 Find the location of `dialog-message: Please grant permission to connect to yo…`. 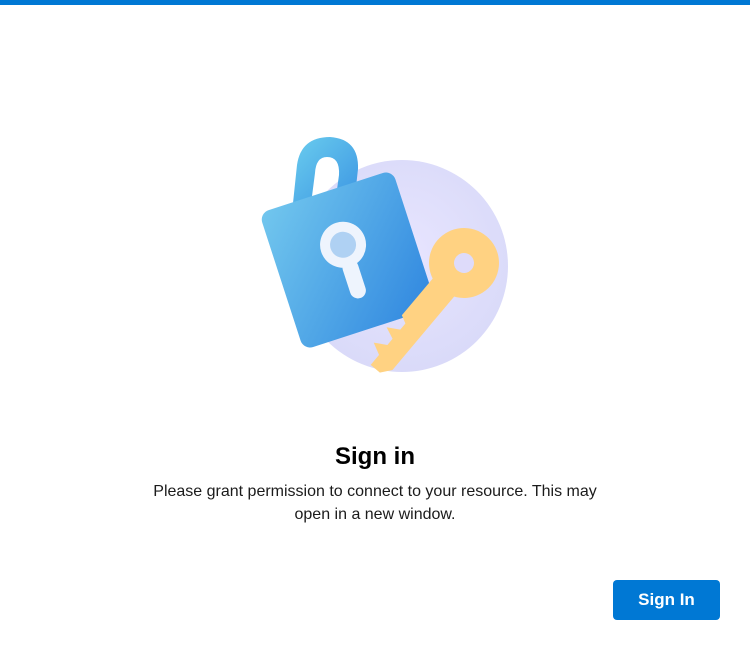

dialog-message: Please grant permission to connect to yo… is located at coordinates (375, 503).